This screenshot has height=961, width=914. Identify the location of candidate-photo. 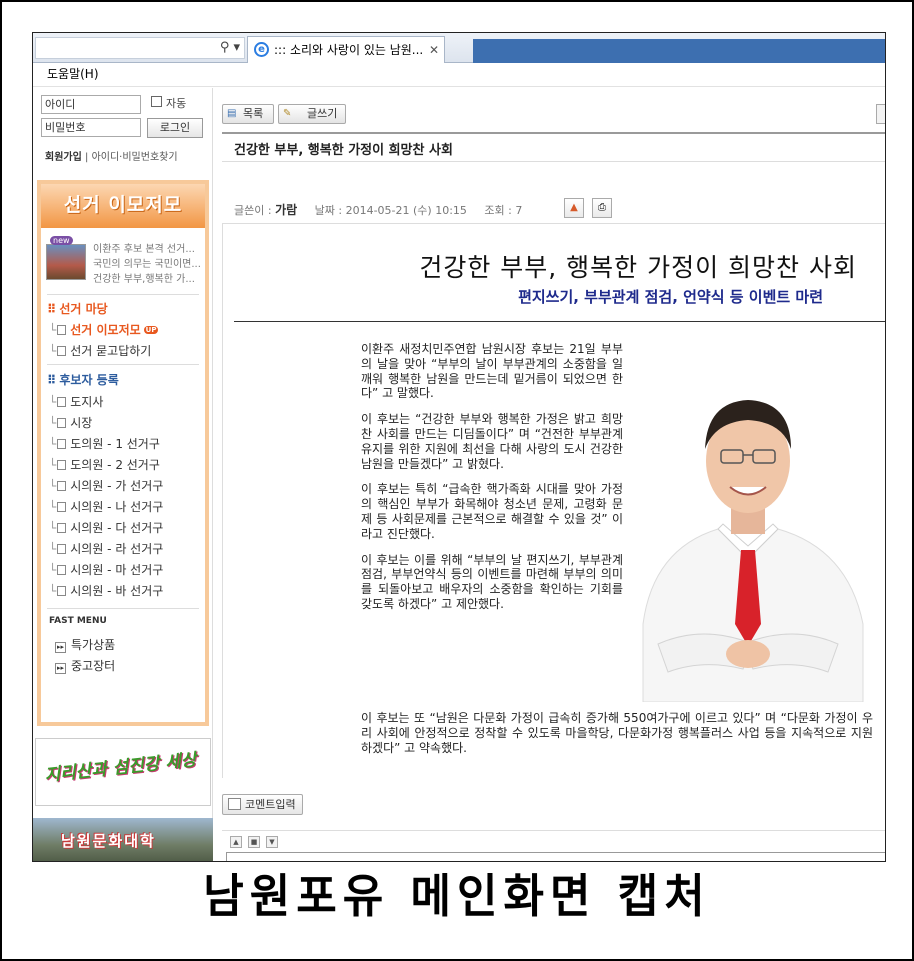
(748, 513).